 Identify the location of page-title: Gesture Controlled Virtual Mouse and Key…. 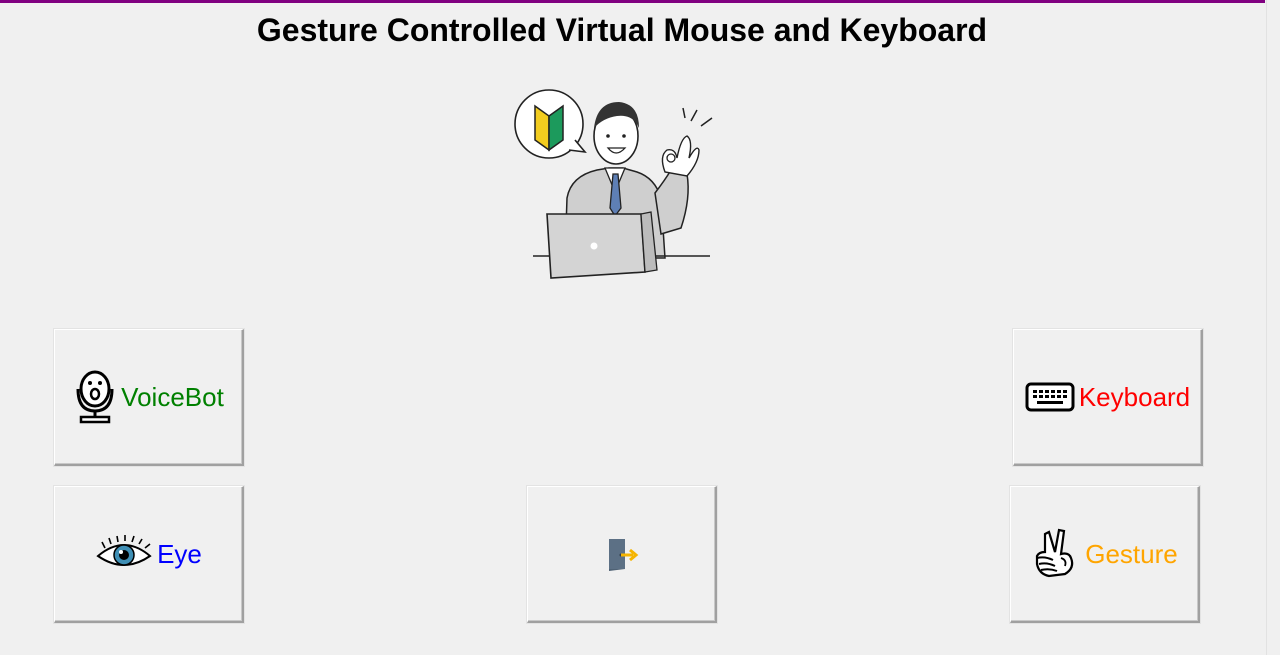
(622, 30).